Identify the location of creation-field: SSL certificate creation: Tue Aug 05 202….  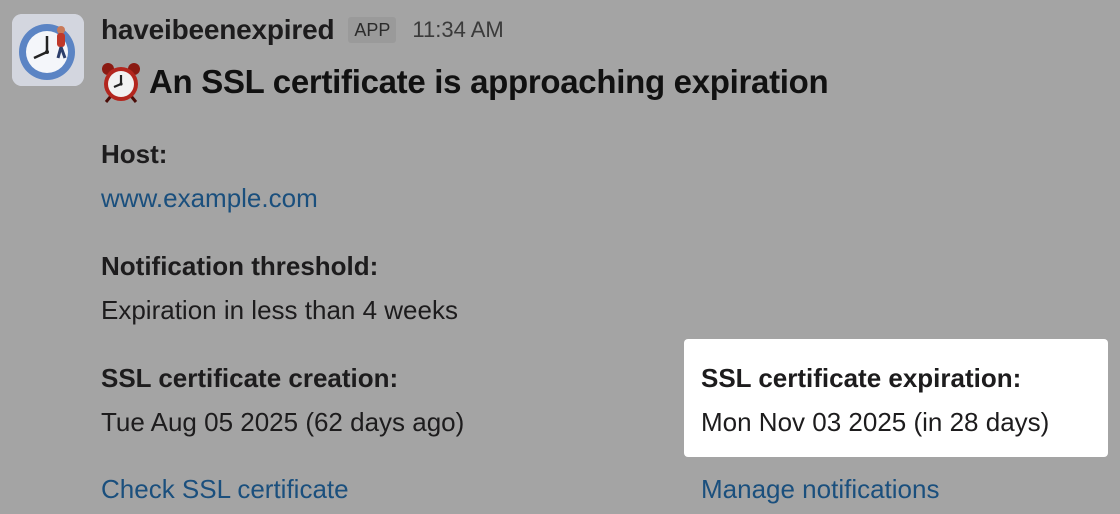
(282, 400).